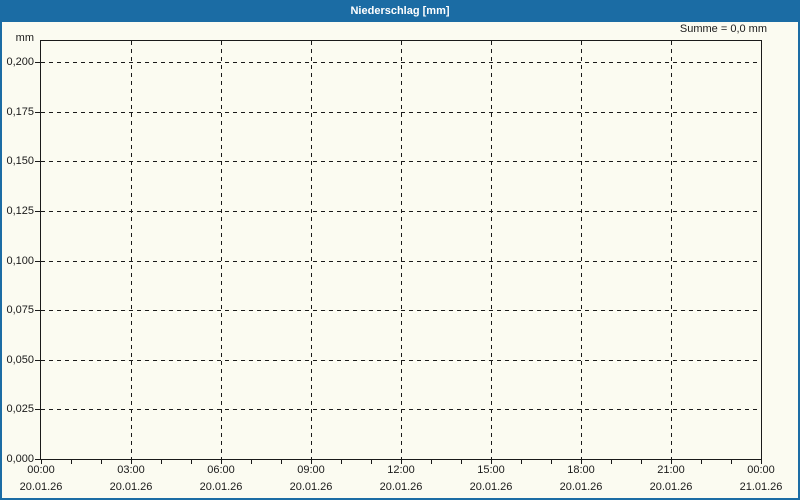 Image resolution: width=800 pixels, height=500 pixels. What do you see at coordinates (131, 470) in the screenshot?
I see `x-axis-time-label: 03:00` at bounding box center [131, 470].